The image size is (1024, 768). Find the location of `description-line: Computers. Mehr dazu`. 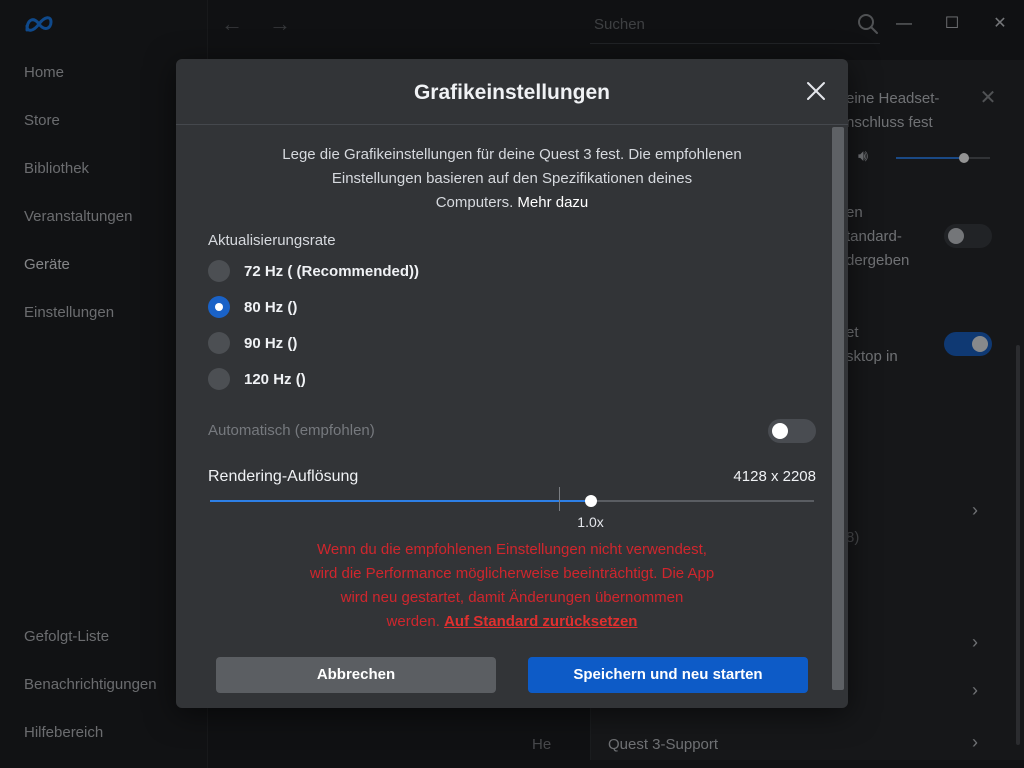

description-line: Computers. Mehr dazu is located at coordinates (512, 203).